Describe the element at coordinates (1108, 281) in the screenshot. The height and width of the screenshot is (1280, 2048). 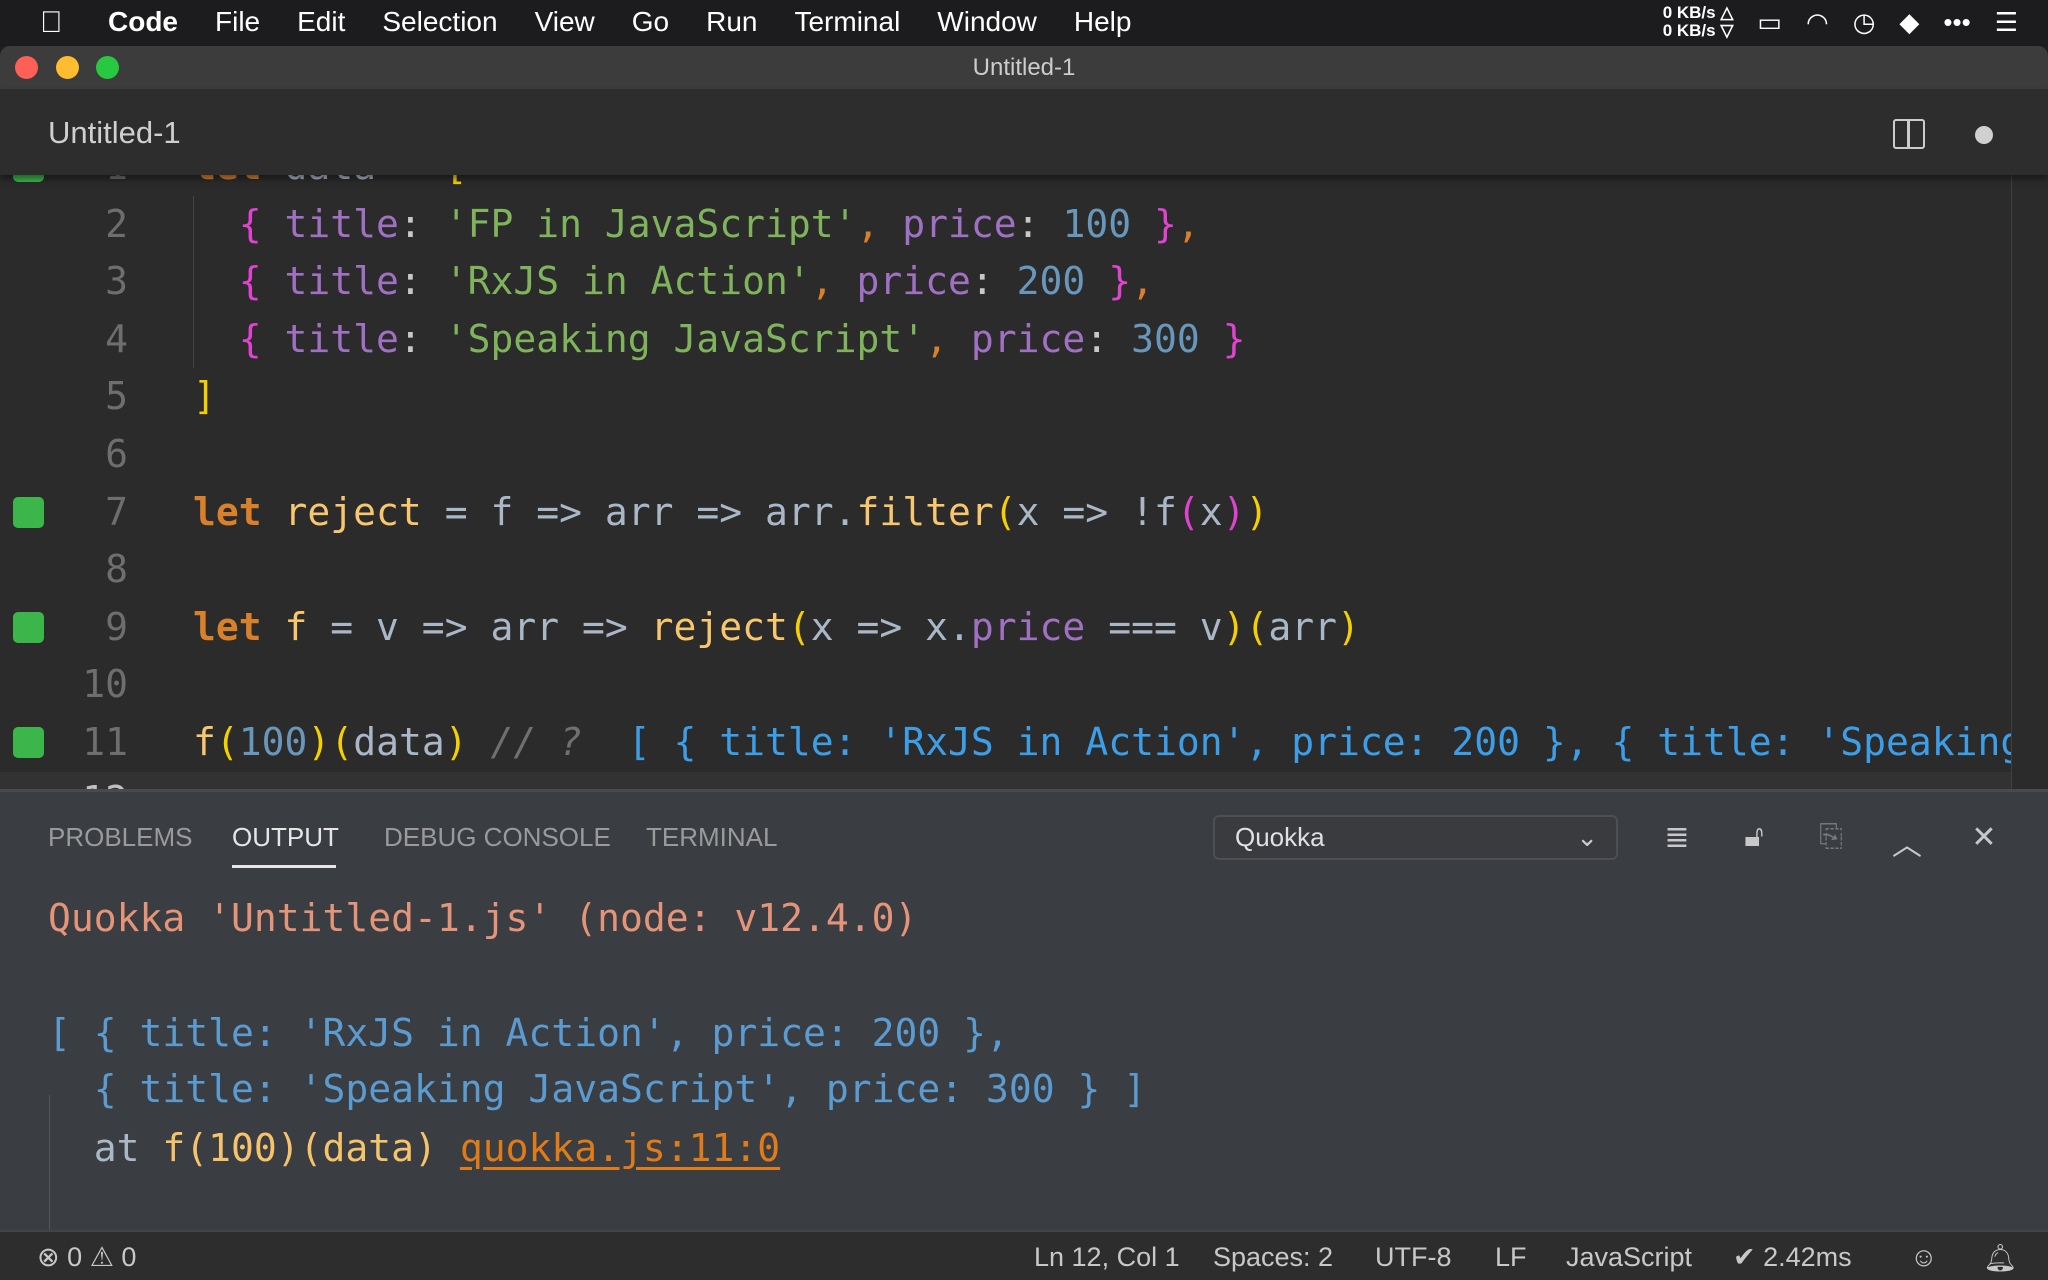
I see `code-token: }` at that location.